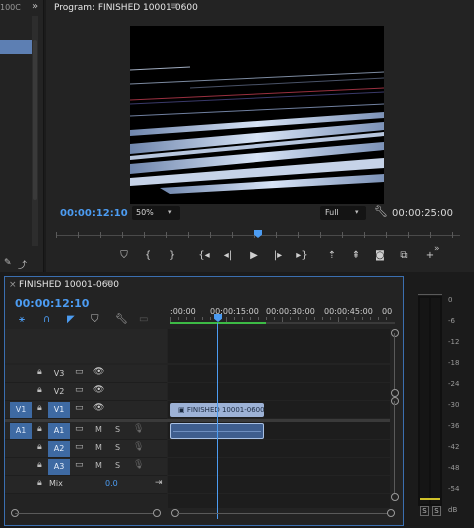  What do you see at coordinates (356, 255) in the screenshot?
I see `extract-icon: ⇞` at bounding box center [356, 255].